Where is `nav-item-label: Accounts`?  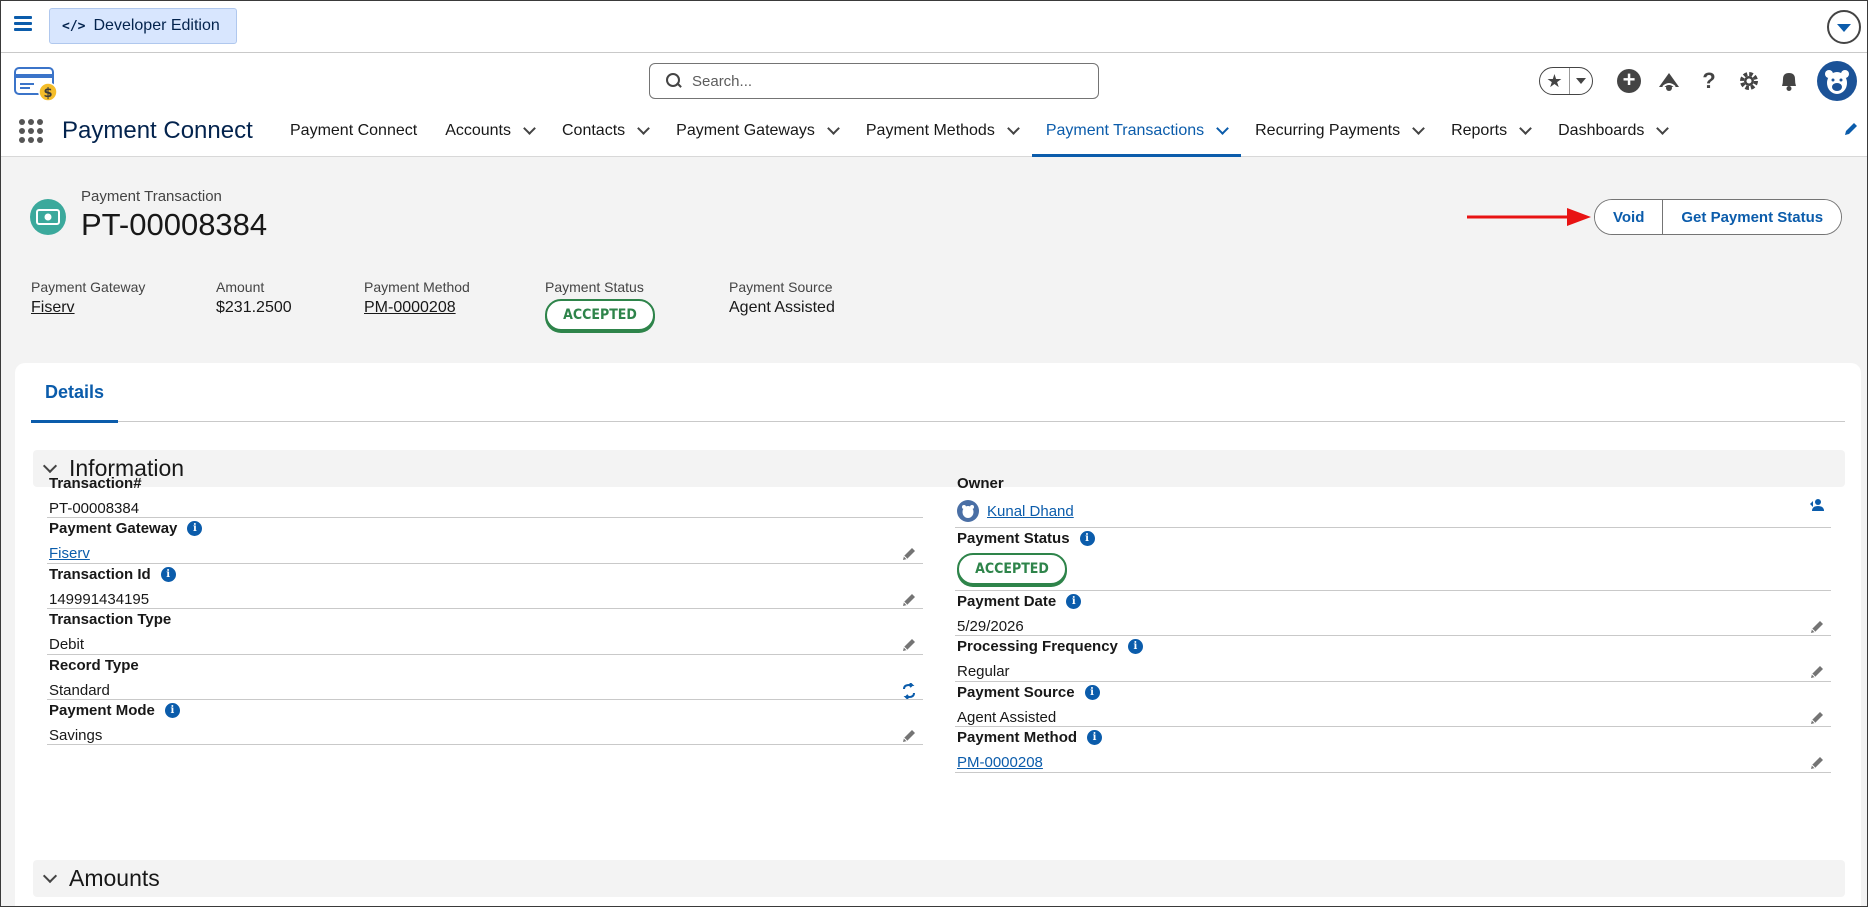
nav-item-label: Accounts is located at coordinates (478, 130).